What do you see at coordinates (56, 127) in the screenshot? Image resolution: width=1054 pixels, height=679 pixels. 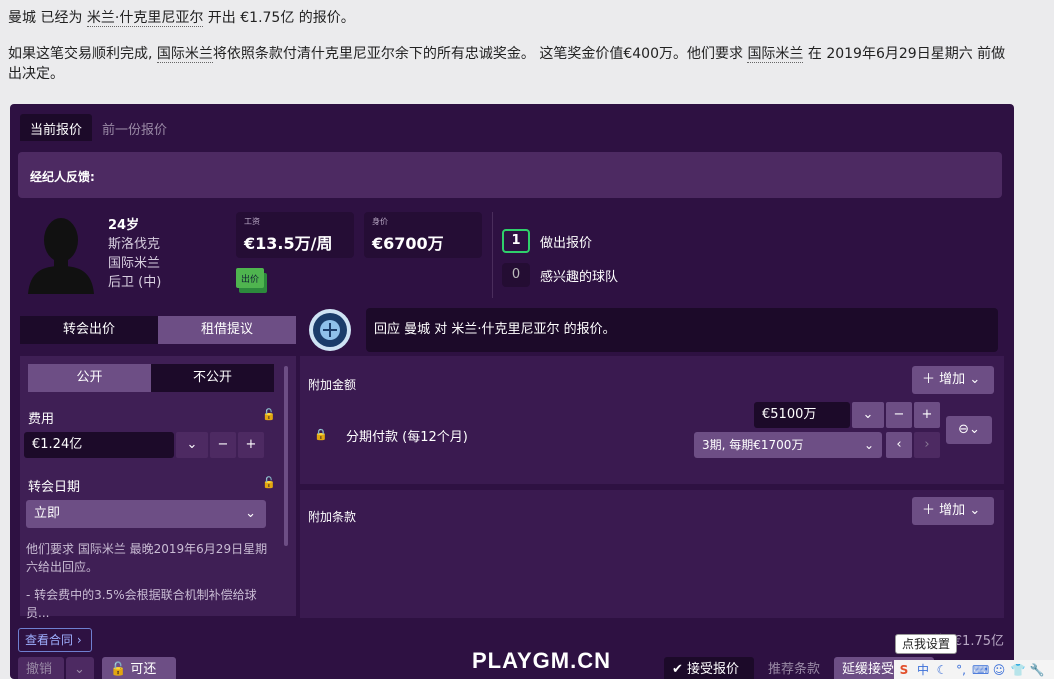 I see `tab-current-offer: 当前报价` at bounding box center [56, 127].